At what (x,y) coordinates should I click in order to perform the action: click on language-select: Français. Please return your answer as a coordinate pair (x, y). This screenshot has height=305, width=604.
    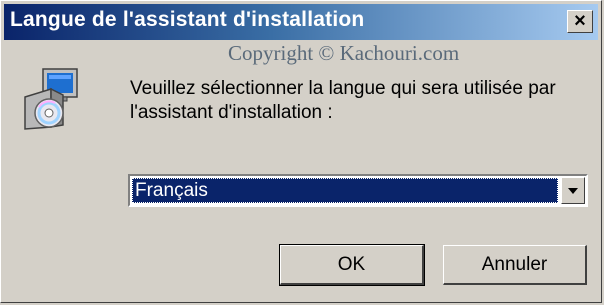
    Looking at the image, I should click on (358, 190).